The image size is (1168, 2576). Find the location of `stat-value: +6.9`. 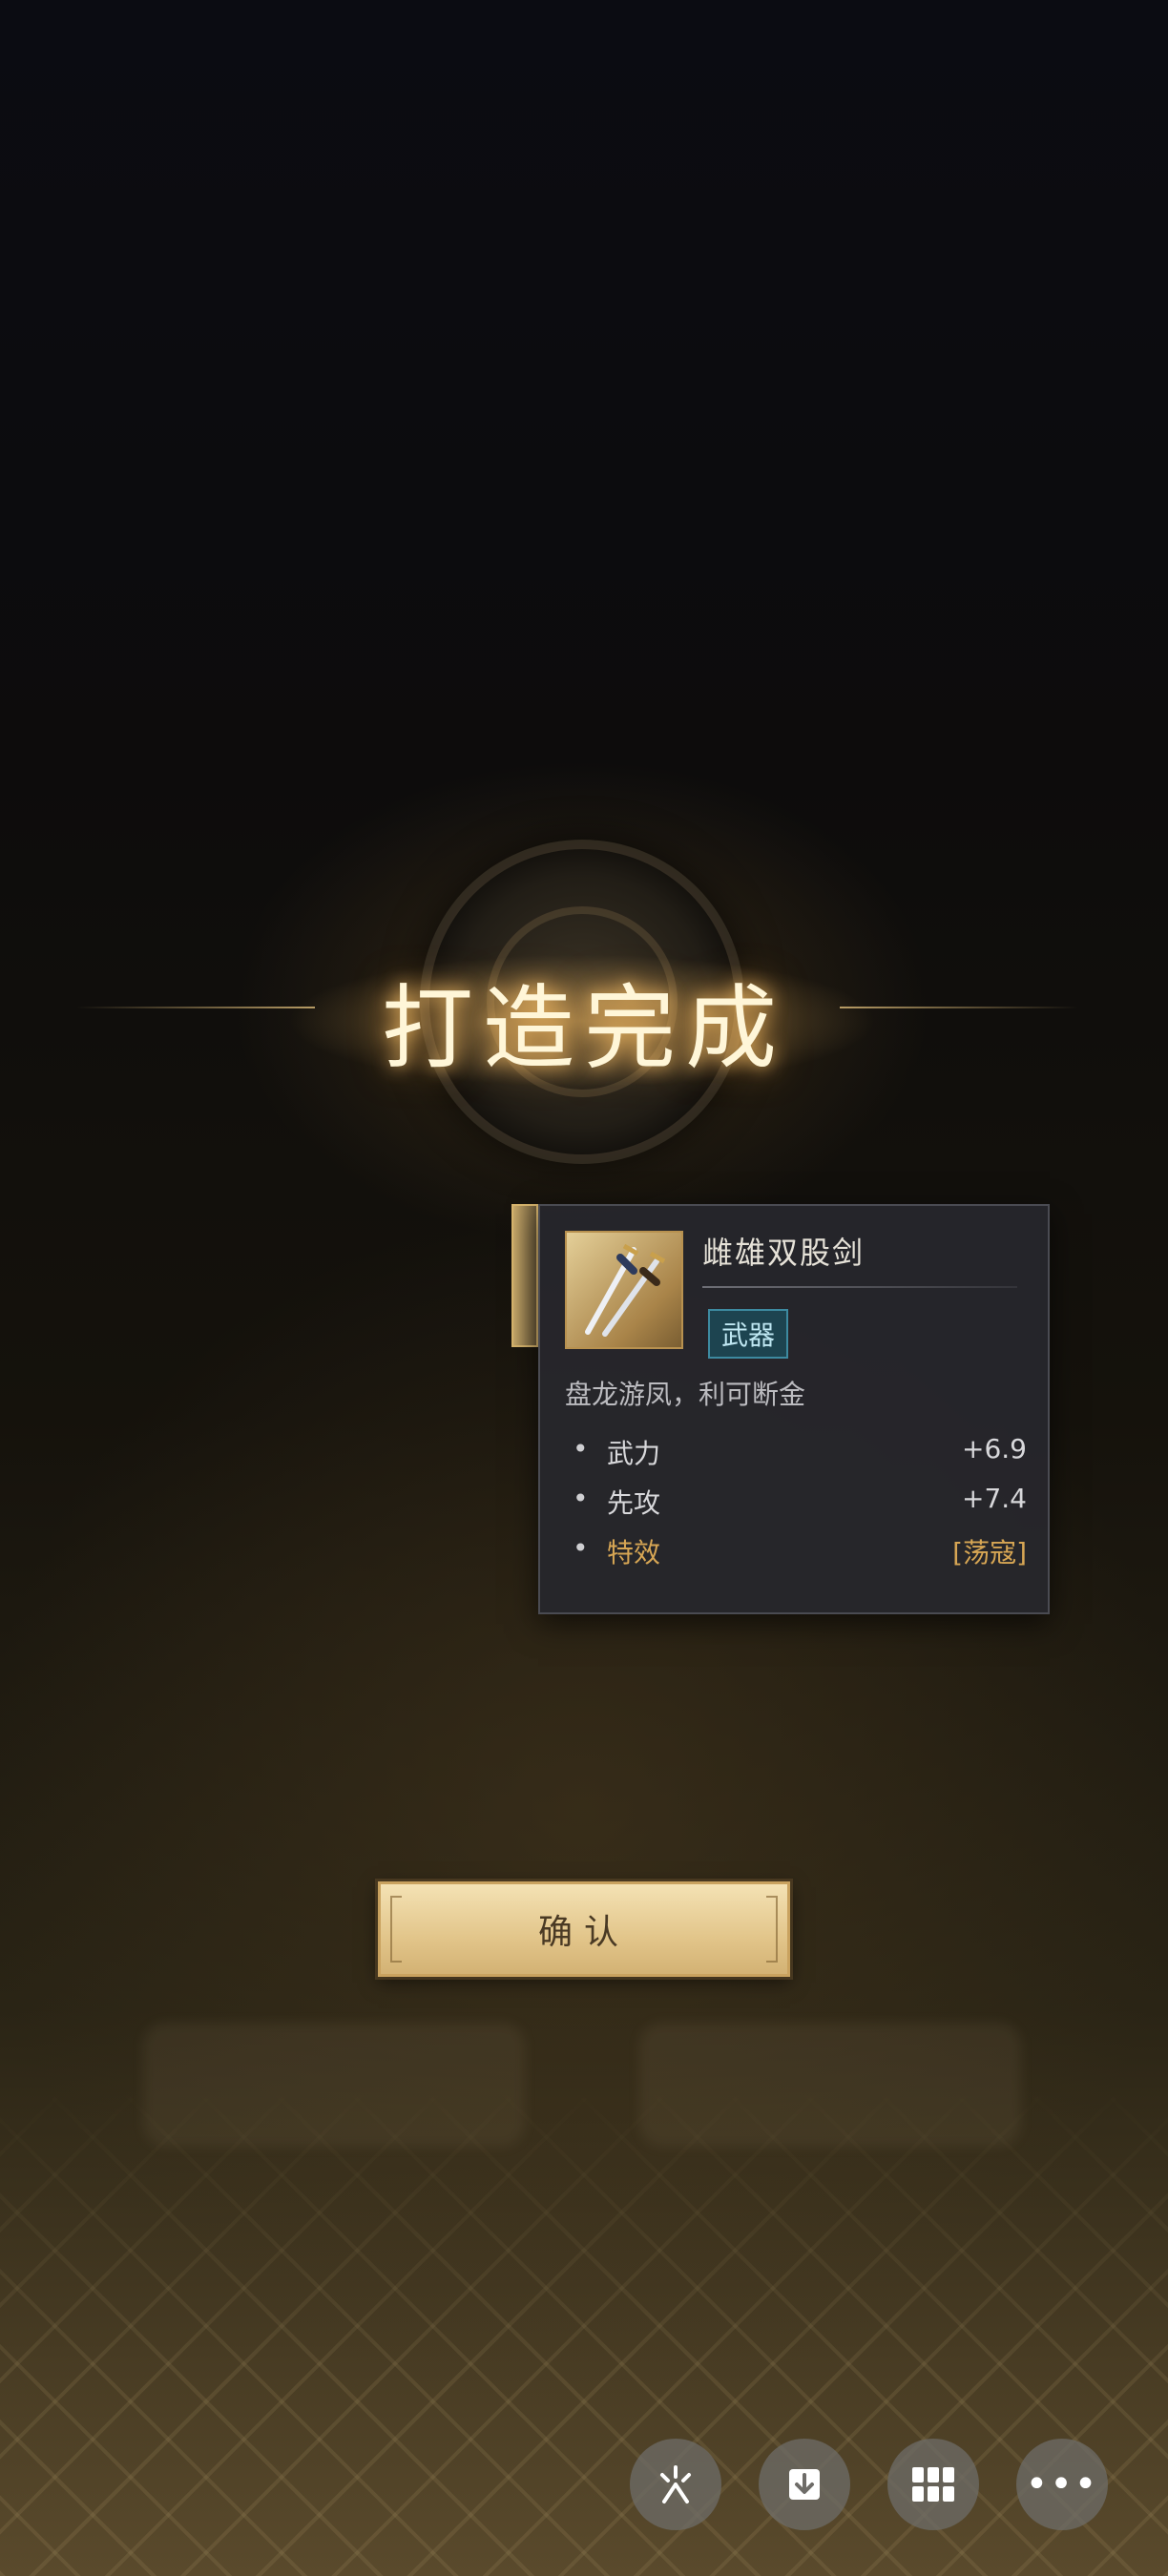

stat-value: +6.9 is located at coordinates (994, 1449).